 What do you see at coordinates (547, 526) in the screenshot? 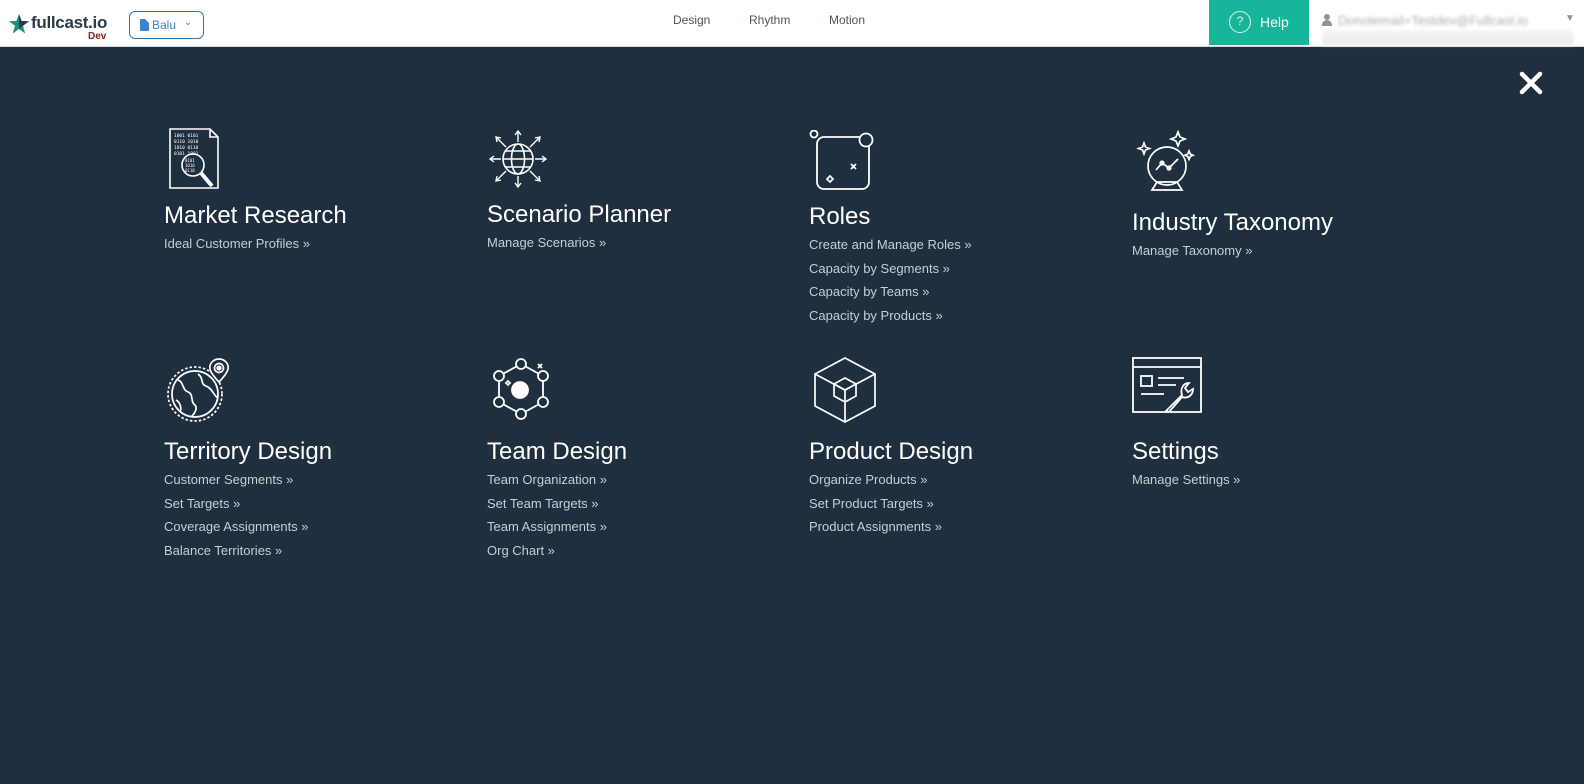
I see `link-team-assignments: Team Assignments »` at bounding box center [547, 526].